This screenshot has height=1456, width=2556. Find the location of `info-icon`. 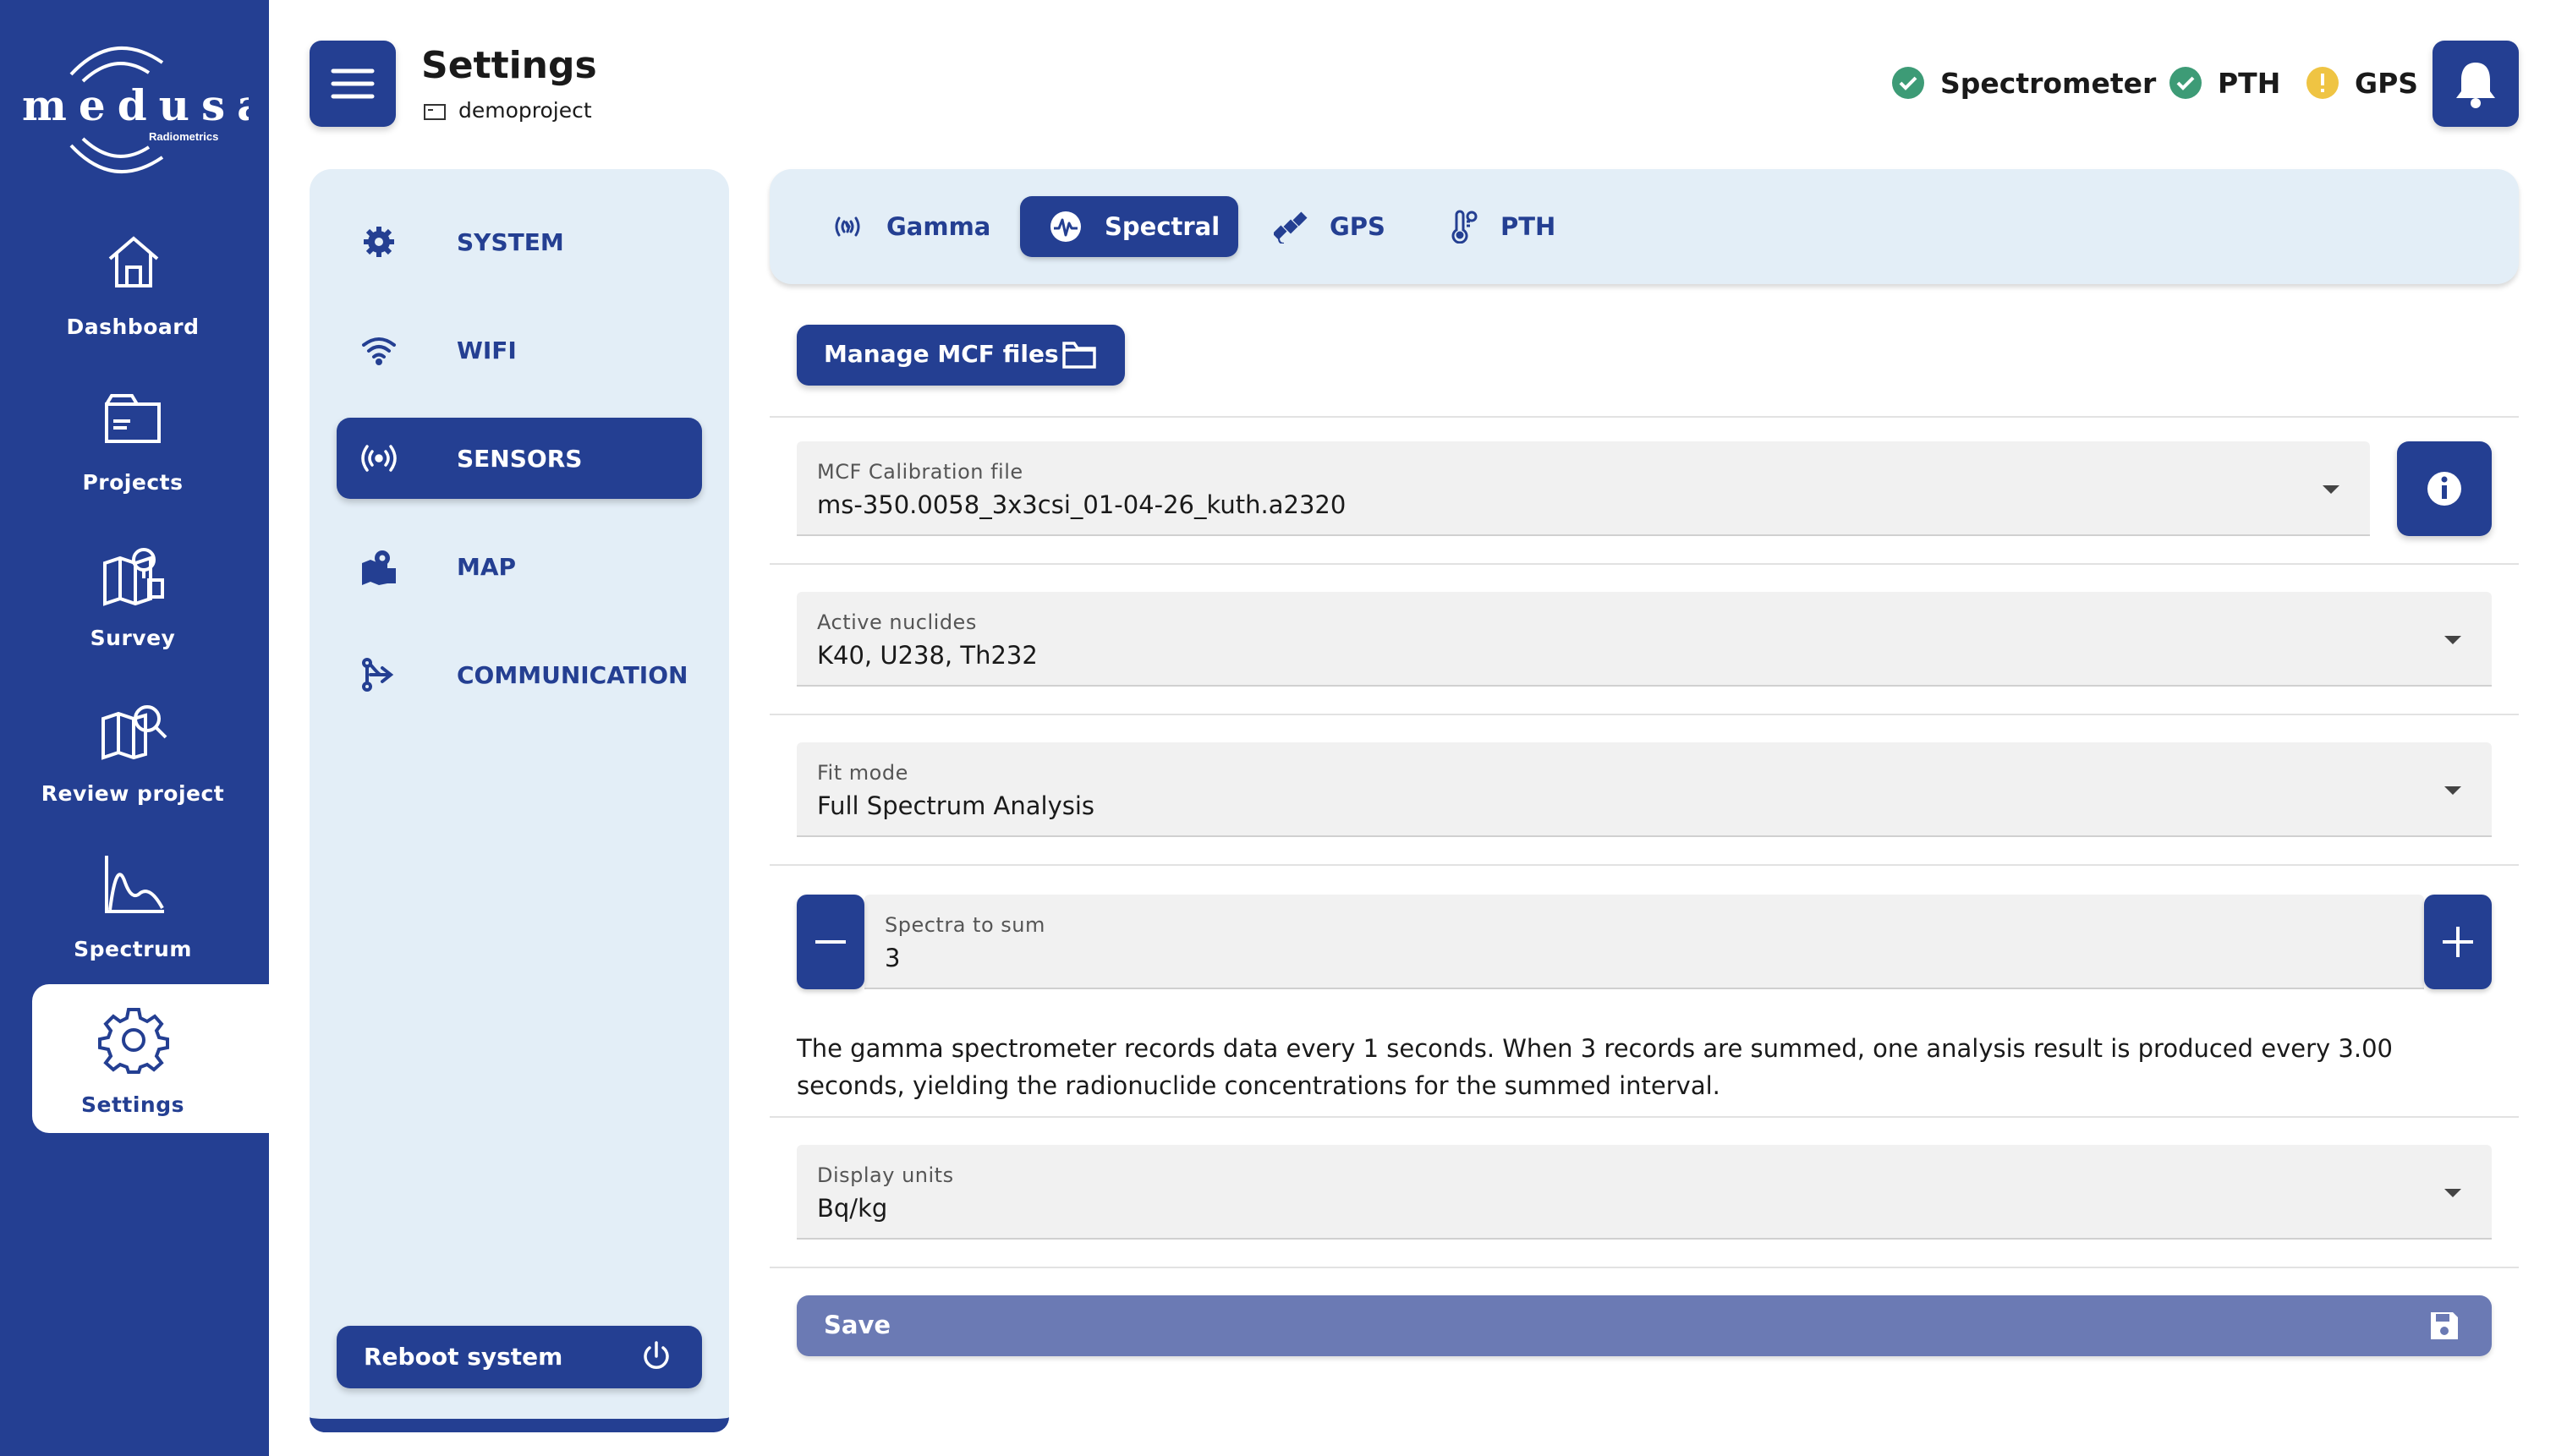

info-icon is located at coordinates (2444, 489).